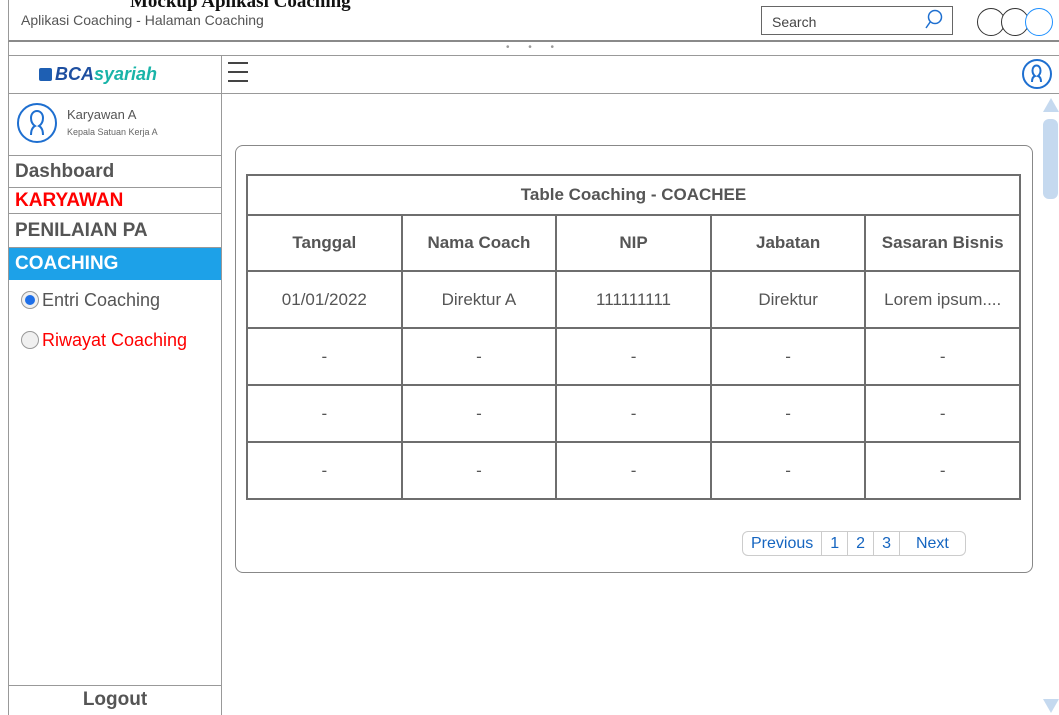  Describe the element at coordinates (126, 74) in the screenshot. I see `brand-syariah: syariah` at that location.